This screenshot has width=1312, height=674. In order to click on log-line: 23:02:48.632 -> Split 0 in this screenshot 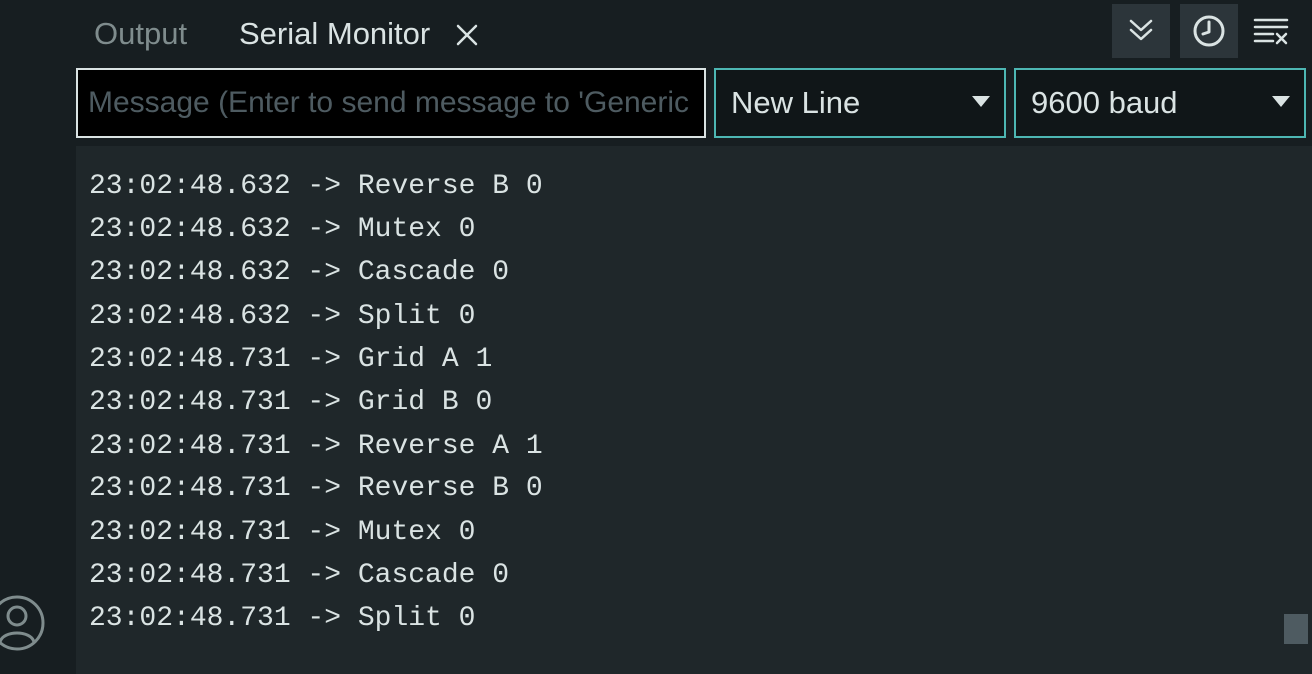, I will do `click(282, 316)`.